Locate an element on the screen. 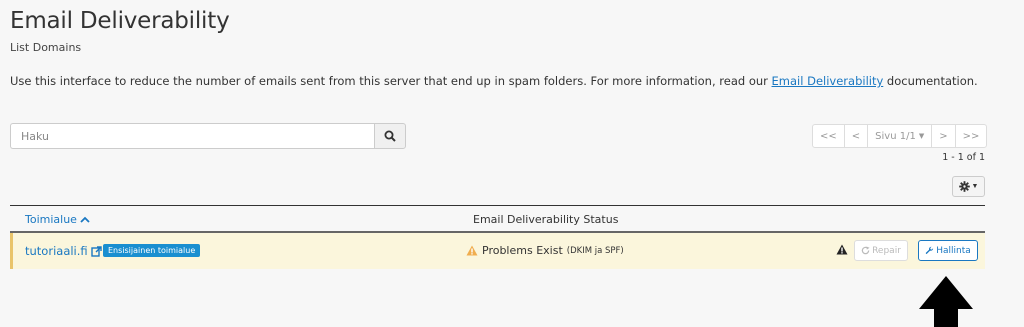  intro-text-after: documentation. is located at coordinates (930, 81).